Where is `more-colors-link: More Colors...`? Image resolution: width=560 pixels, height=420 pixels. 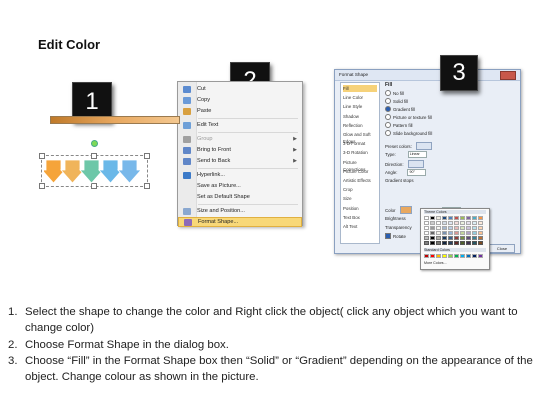 more-colors-link: More Colors... is located at coordinates (435, 263).